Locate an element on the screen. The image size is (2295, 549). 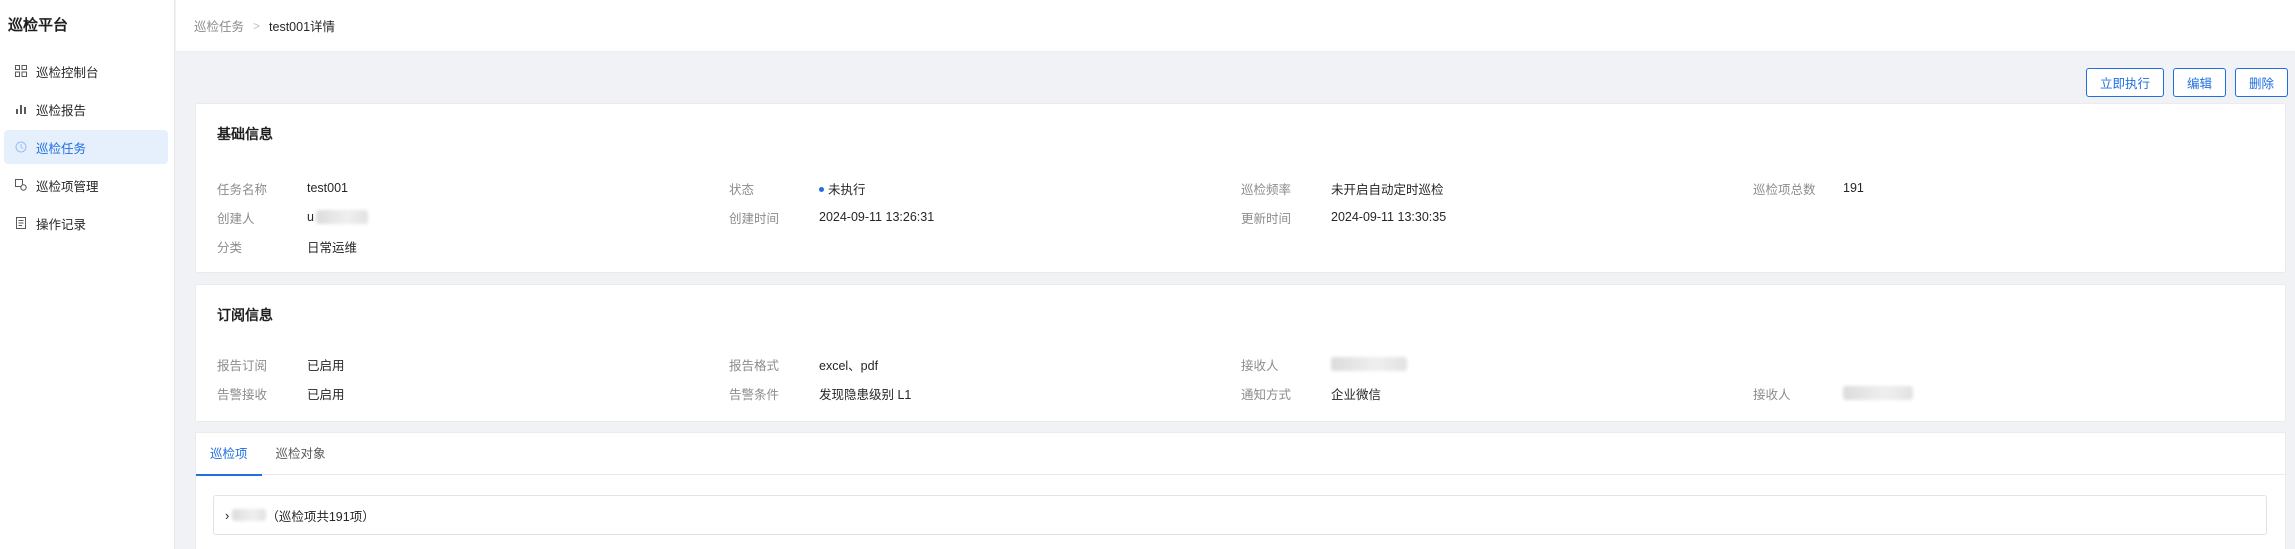
sidebar-item-console: 巡检控制台 is located at coordinates (86, 71).